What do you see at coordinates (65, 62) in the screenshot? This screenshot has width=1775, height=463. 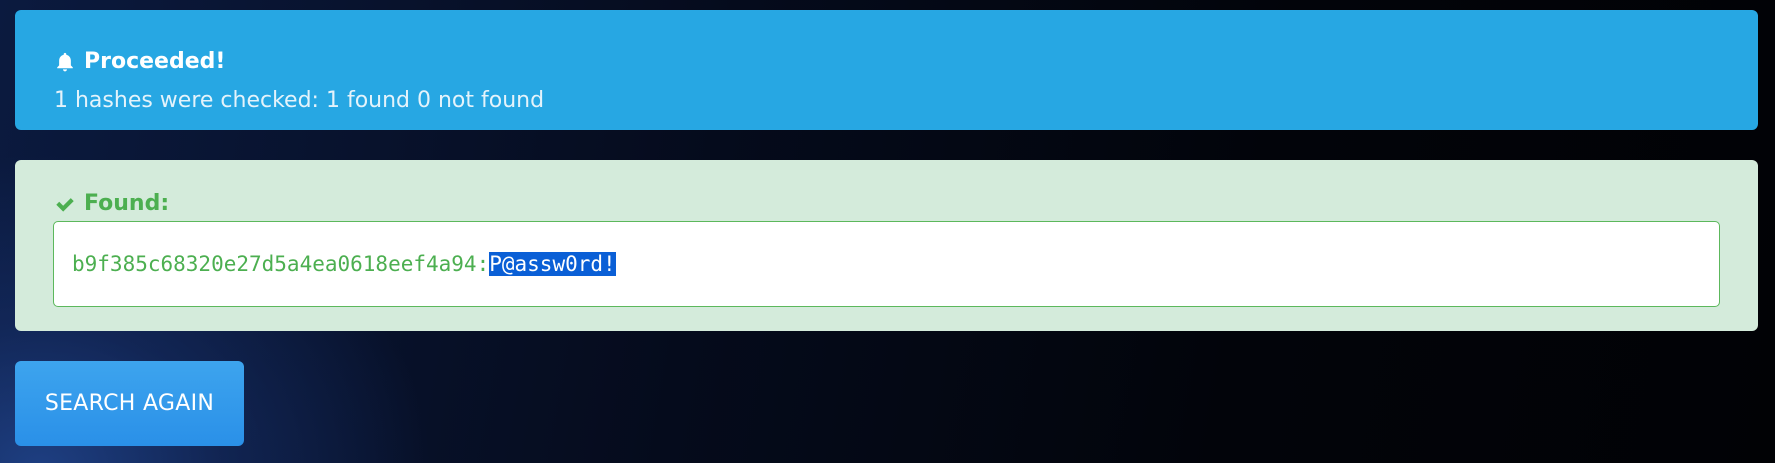 I see `bell-icon` at bounding box center [65, 62].